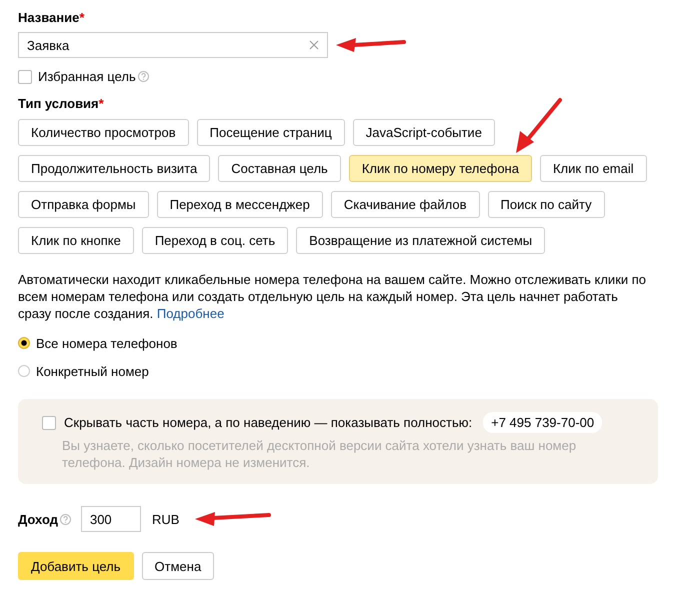 The width and height of the screenshot is (674, 594). I want to click on condition-type-button: Количество просмотров, so click(103, 132).